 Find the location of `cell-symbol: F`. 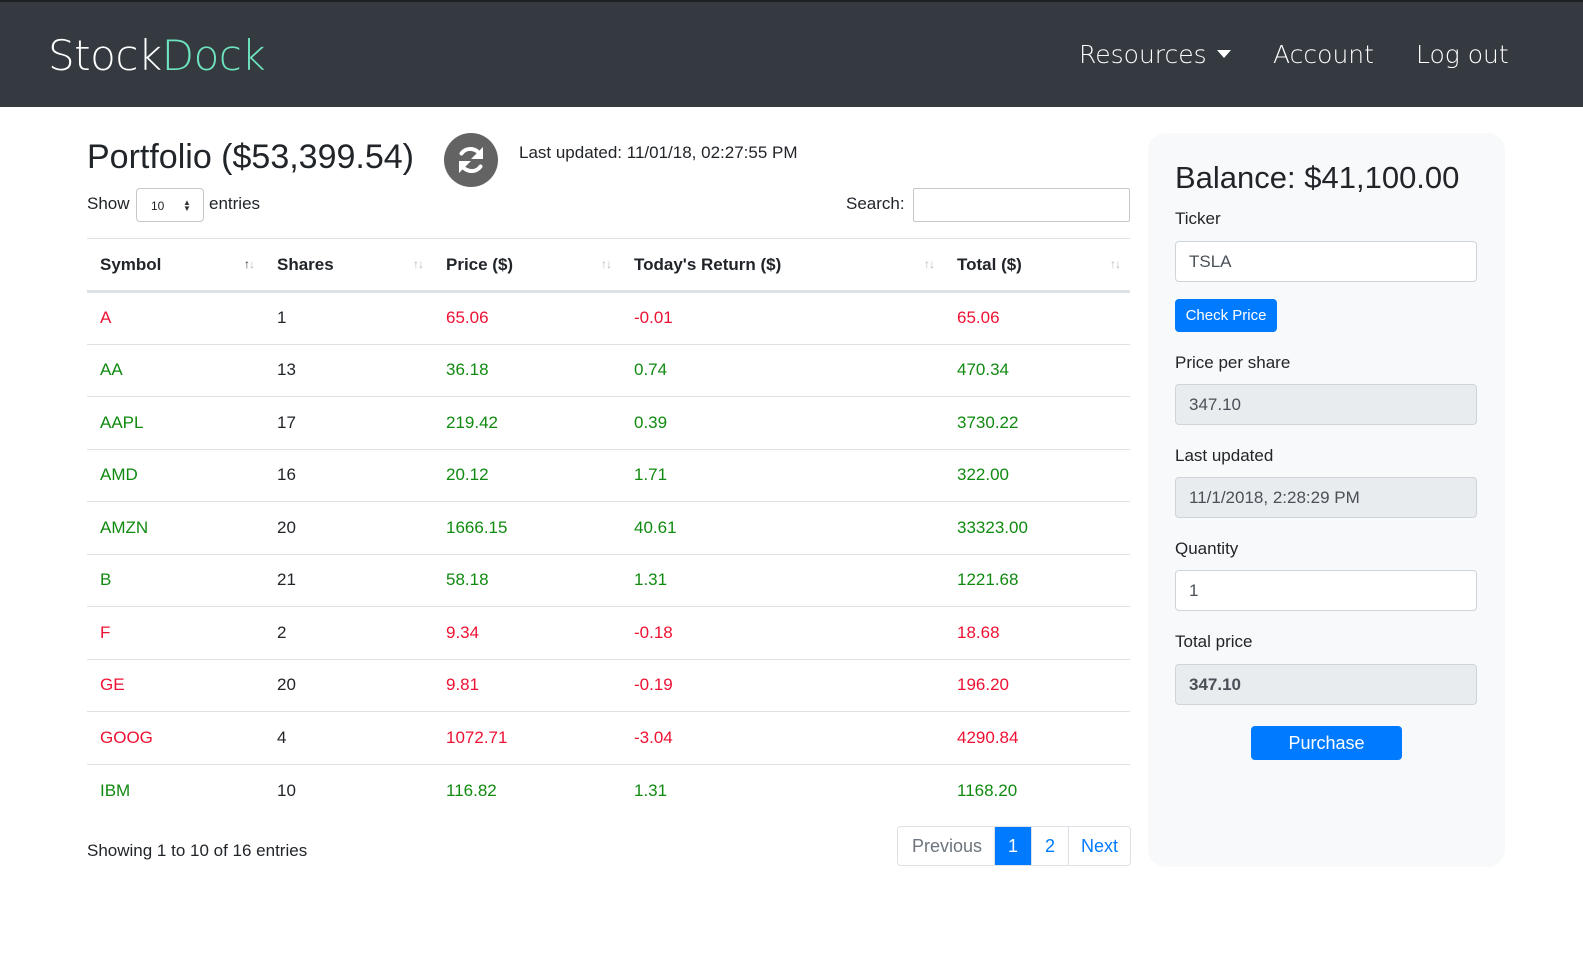

cell-symbol: F is located at coordinates (175, 633).